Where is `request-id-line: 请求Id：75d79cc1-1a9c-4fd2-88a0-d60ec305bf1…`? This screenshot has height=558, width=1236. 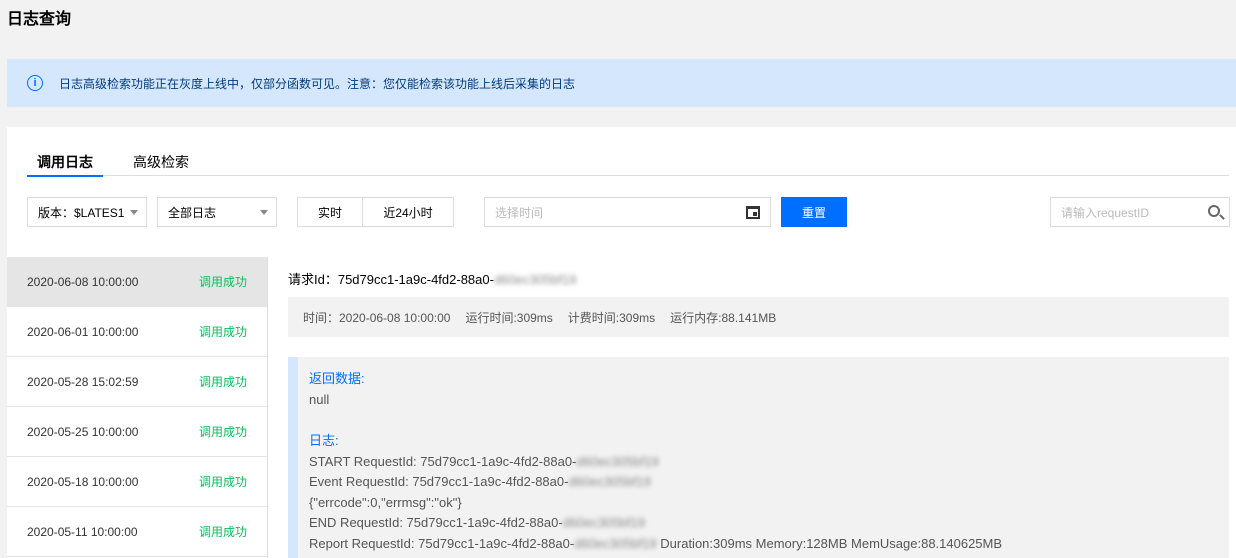 request-id-line: 请求Id：75d79cc1-1a9c-4fd2-88a0-d60ec305bf1… is located at coordinates (432, 278).